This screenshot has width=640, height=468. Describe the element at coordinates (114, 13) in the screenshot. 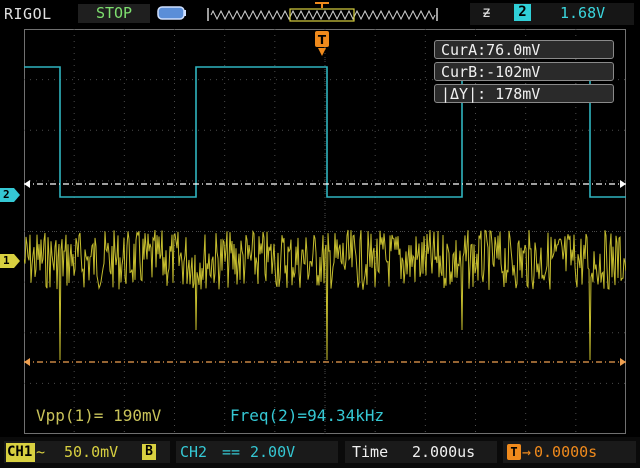

I see `run-status-indicator: STOP` at that location.